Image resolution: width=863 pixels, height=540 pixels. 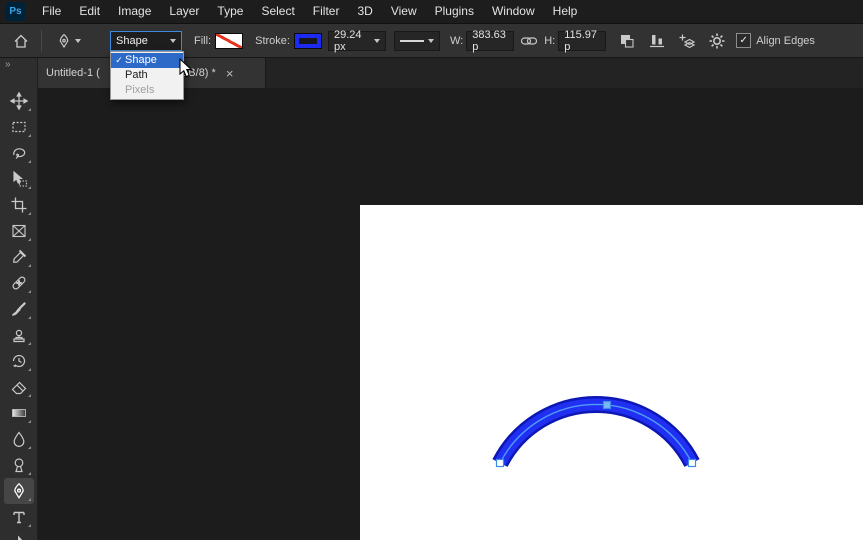 I want to click on tool-crop, so click(x=19, y=205).